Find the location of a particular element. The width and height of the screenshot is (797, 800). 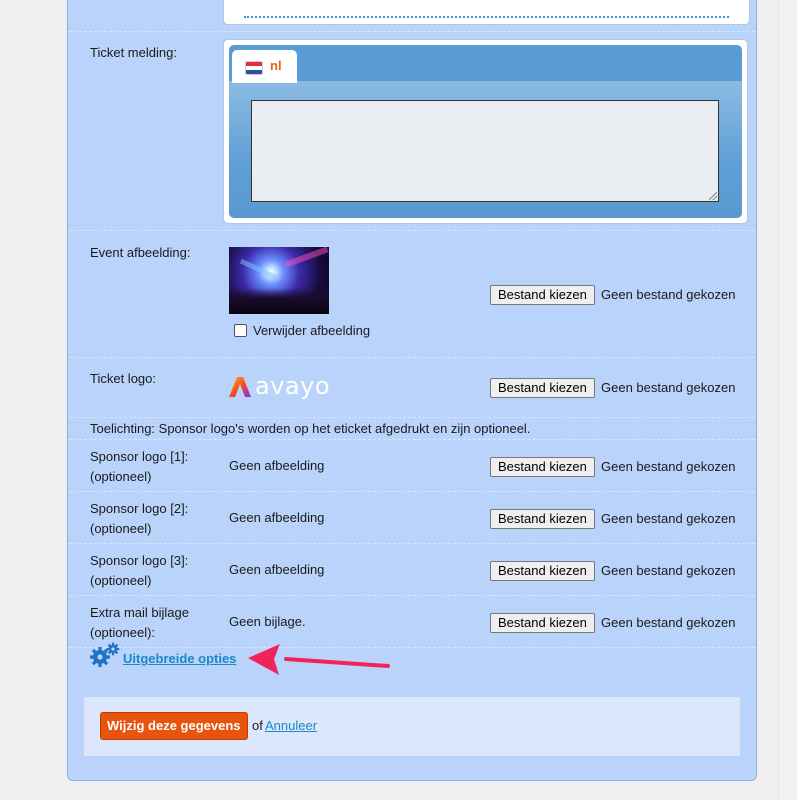

avayo-logo: avayo is located at coordinates (284, 386).